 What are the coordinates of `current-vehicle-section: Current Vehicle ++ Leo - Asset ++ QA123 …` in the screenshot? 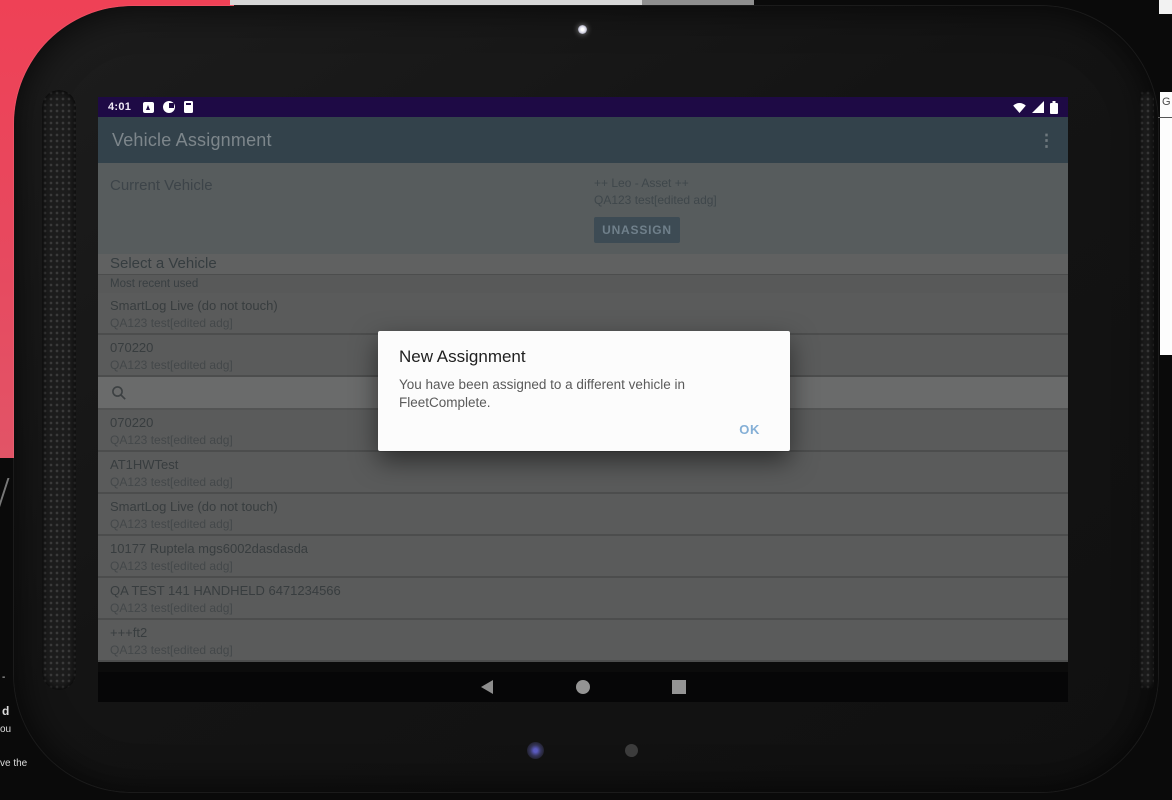 It's located at (583, 208).